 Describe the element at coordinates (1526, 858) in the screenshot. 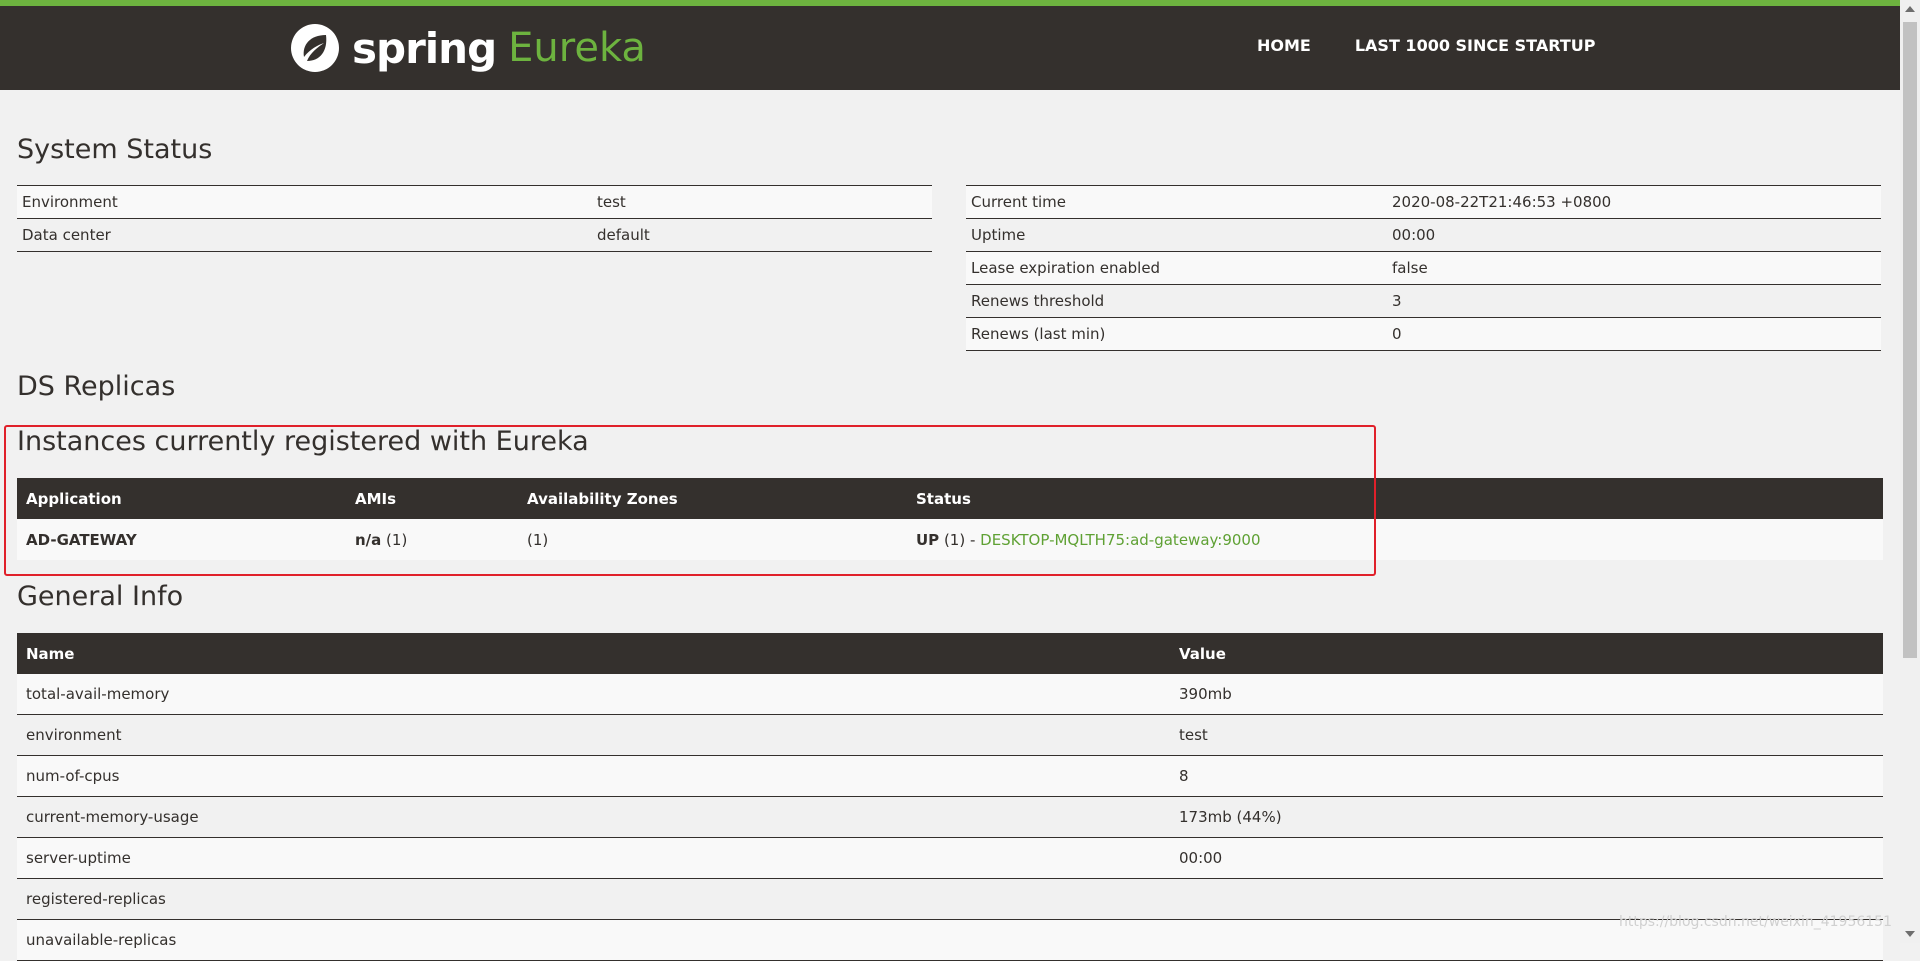

I see `info-value: 00:00` at that location.